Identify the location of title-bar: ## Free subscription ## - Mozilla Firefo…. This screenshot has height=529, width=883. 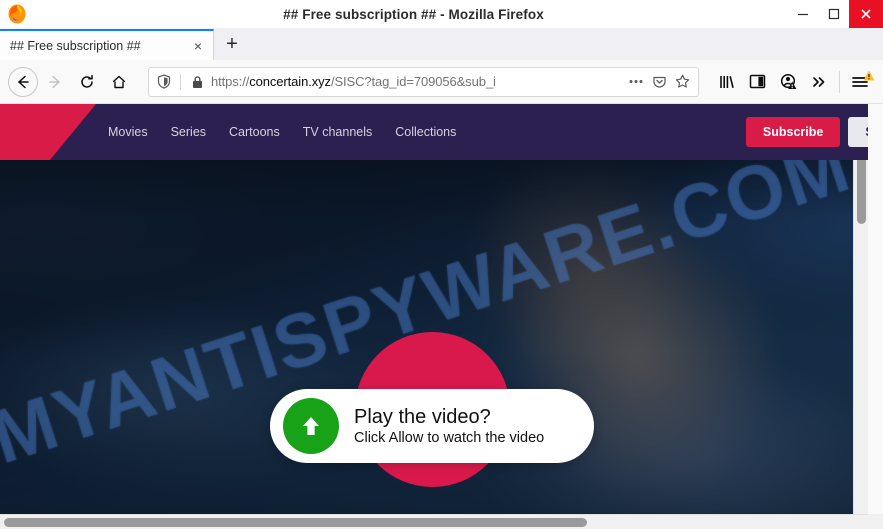
(441, 14).